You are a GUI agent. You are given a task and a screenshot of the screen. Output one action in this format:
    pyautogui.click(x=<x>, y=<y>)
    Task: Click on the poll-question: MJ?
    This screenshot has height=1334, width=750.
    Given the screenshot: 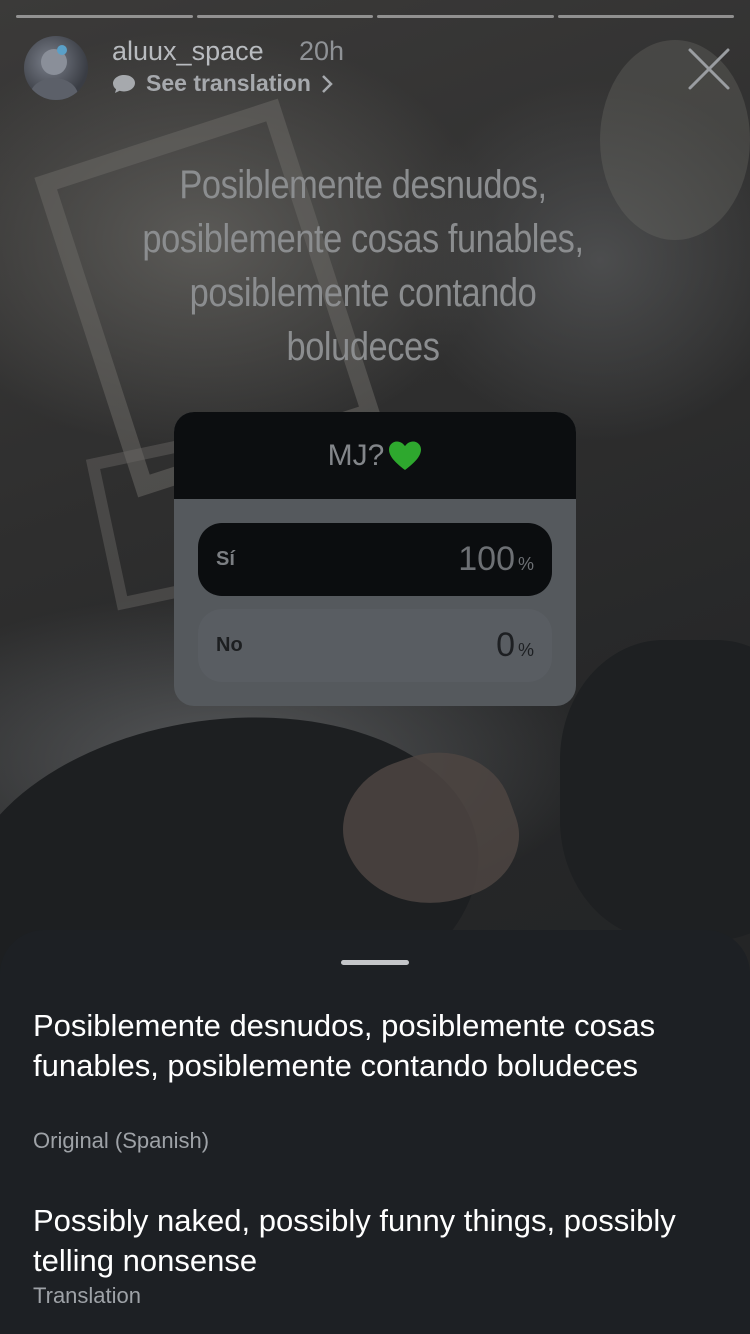 What is the action you would take?
    pyautogui.click(x=375, y=455)
    